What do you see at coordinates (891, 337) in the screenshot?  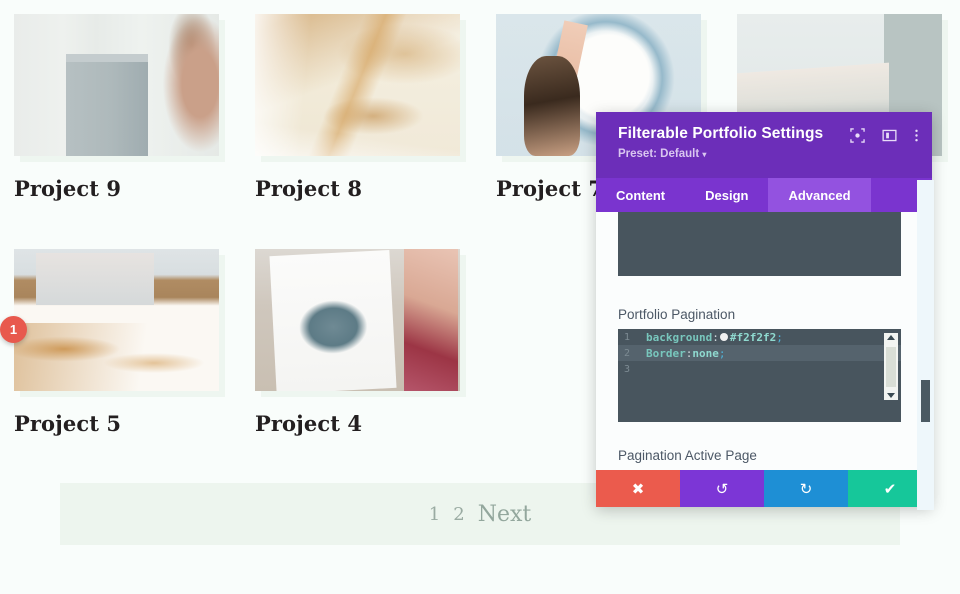 I see `scroll-up-arrow-icon` at bounding box center [891, 337].